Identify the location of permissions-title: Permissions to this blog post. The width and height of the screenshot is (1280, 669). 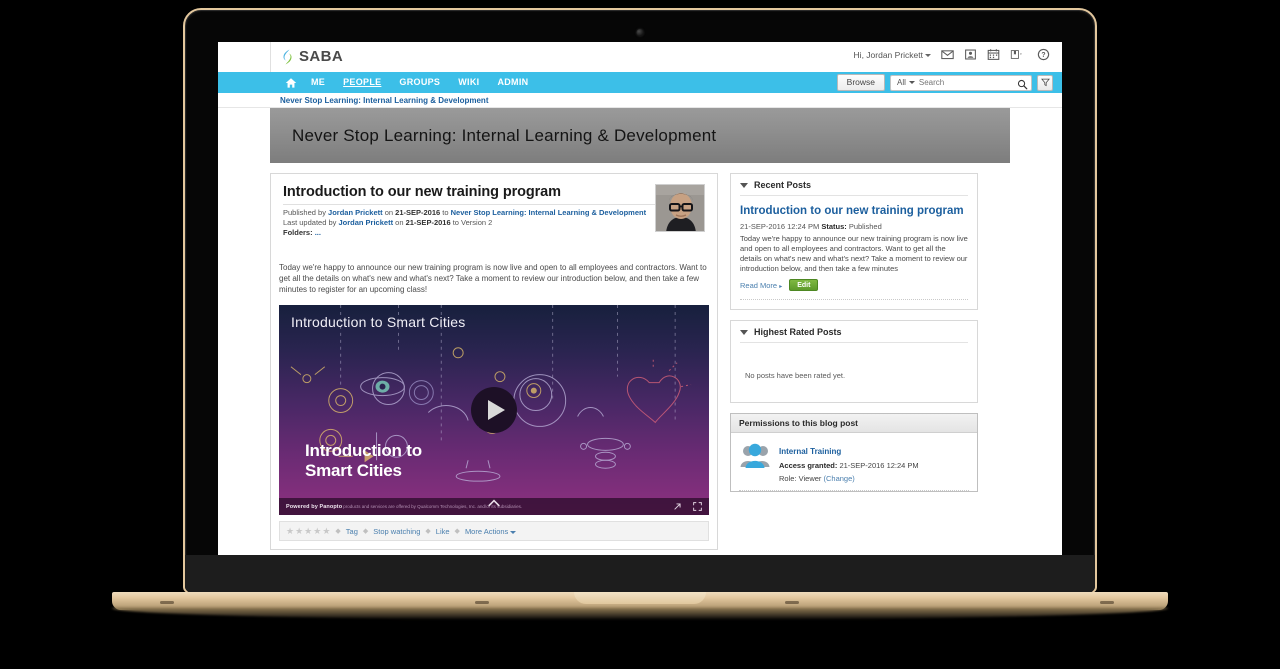
(854, 423).